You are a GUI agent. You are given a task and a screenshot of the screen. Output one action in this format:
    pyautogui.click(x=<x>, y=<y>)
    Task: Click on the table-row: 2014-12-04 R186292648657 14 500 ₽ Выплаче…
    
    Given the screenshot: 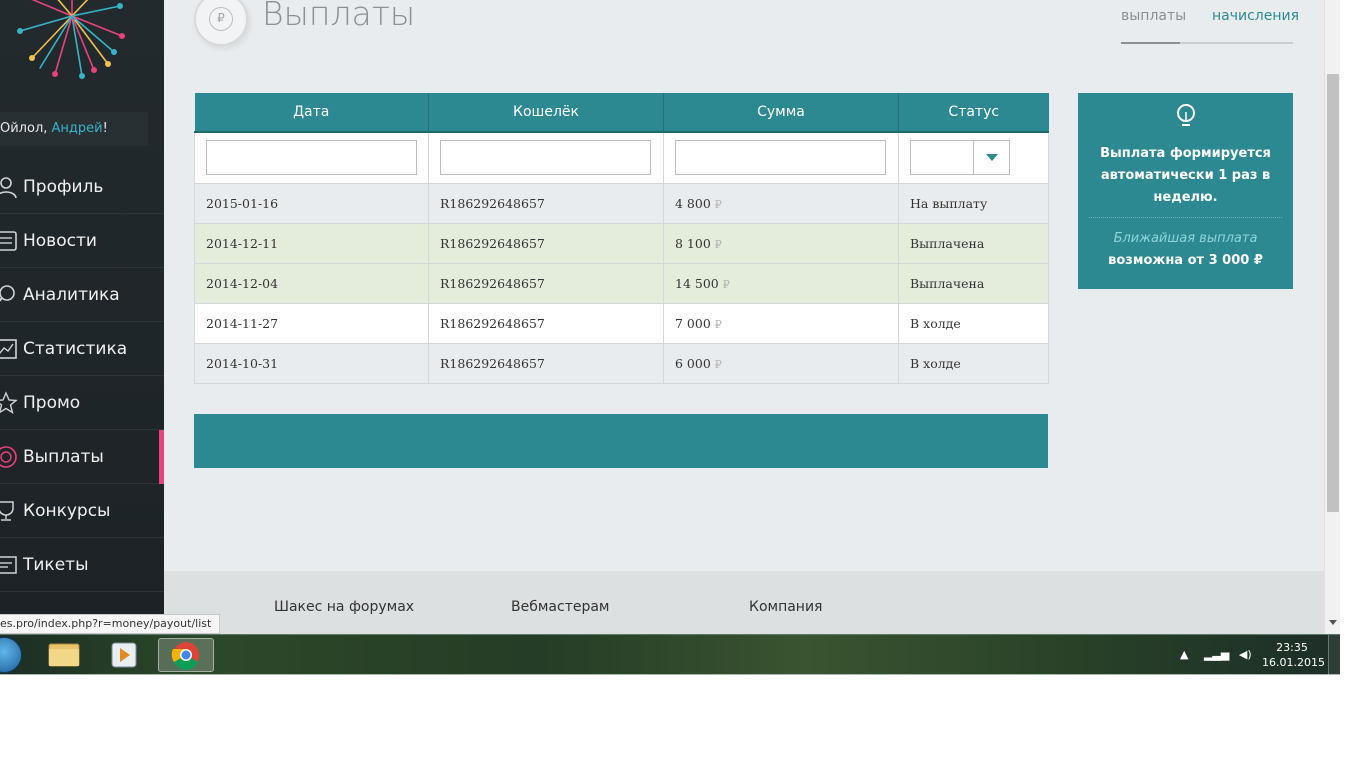 What is the action you would take?
    pyautogui.click(x=621, y=283)
    